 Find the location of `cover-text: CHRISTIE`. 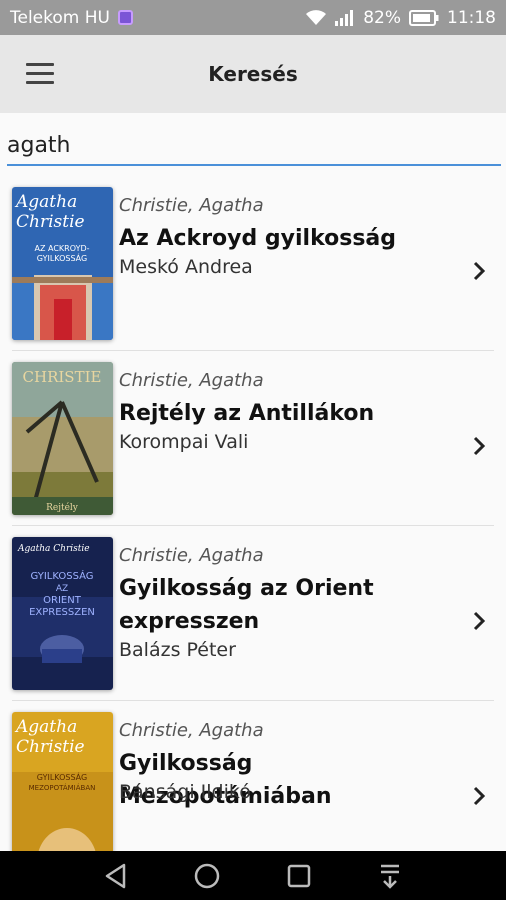

cover-text: CHRISTIE is located at coordinates (62, 377).